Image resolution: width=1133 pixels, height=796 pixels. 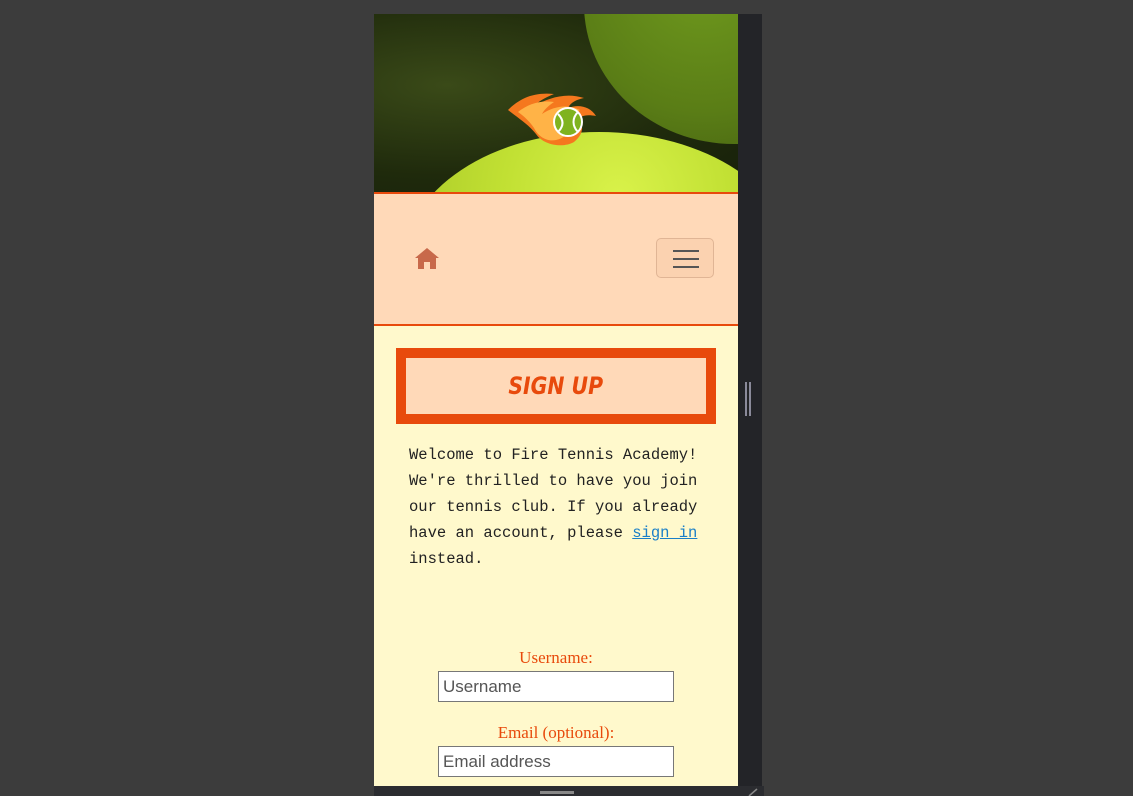 I want to click on hamburger-menu-icon, so click(x=685, y=258).